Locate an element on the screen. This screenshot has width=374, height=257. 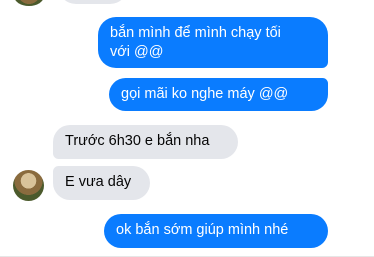
incoming-message-bubble: Trước 6h30 e bắn nha is located at coordinates (145, 142).